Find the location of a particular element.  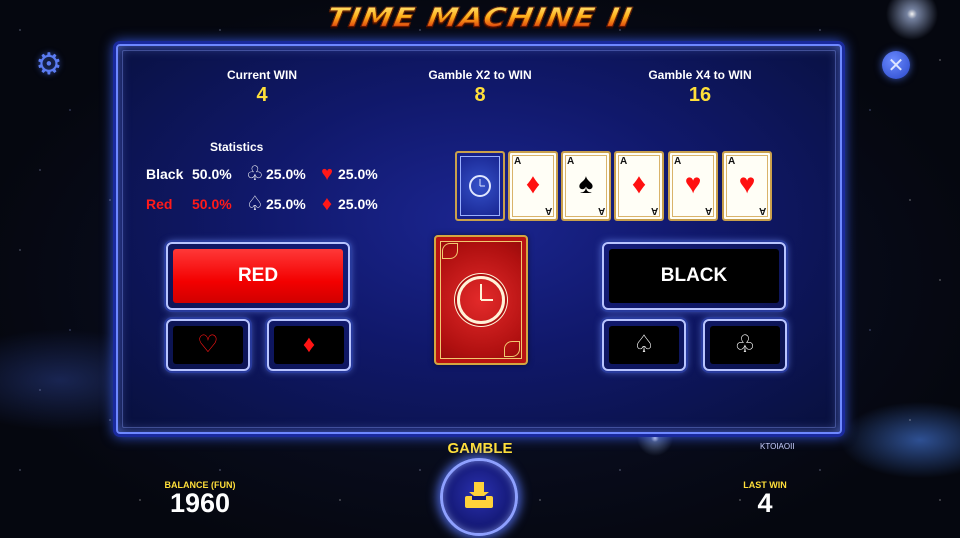

diamonds-button: ♦ is located at coordinates (309, 345).